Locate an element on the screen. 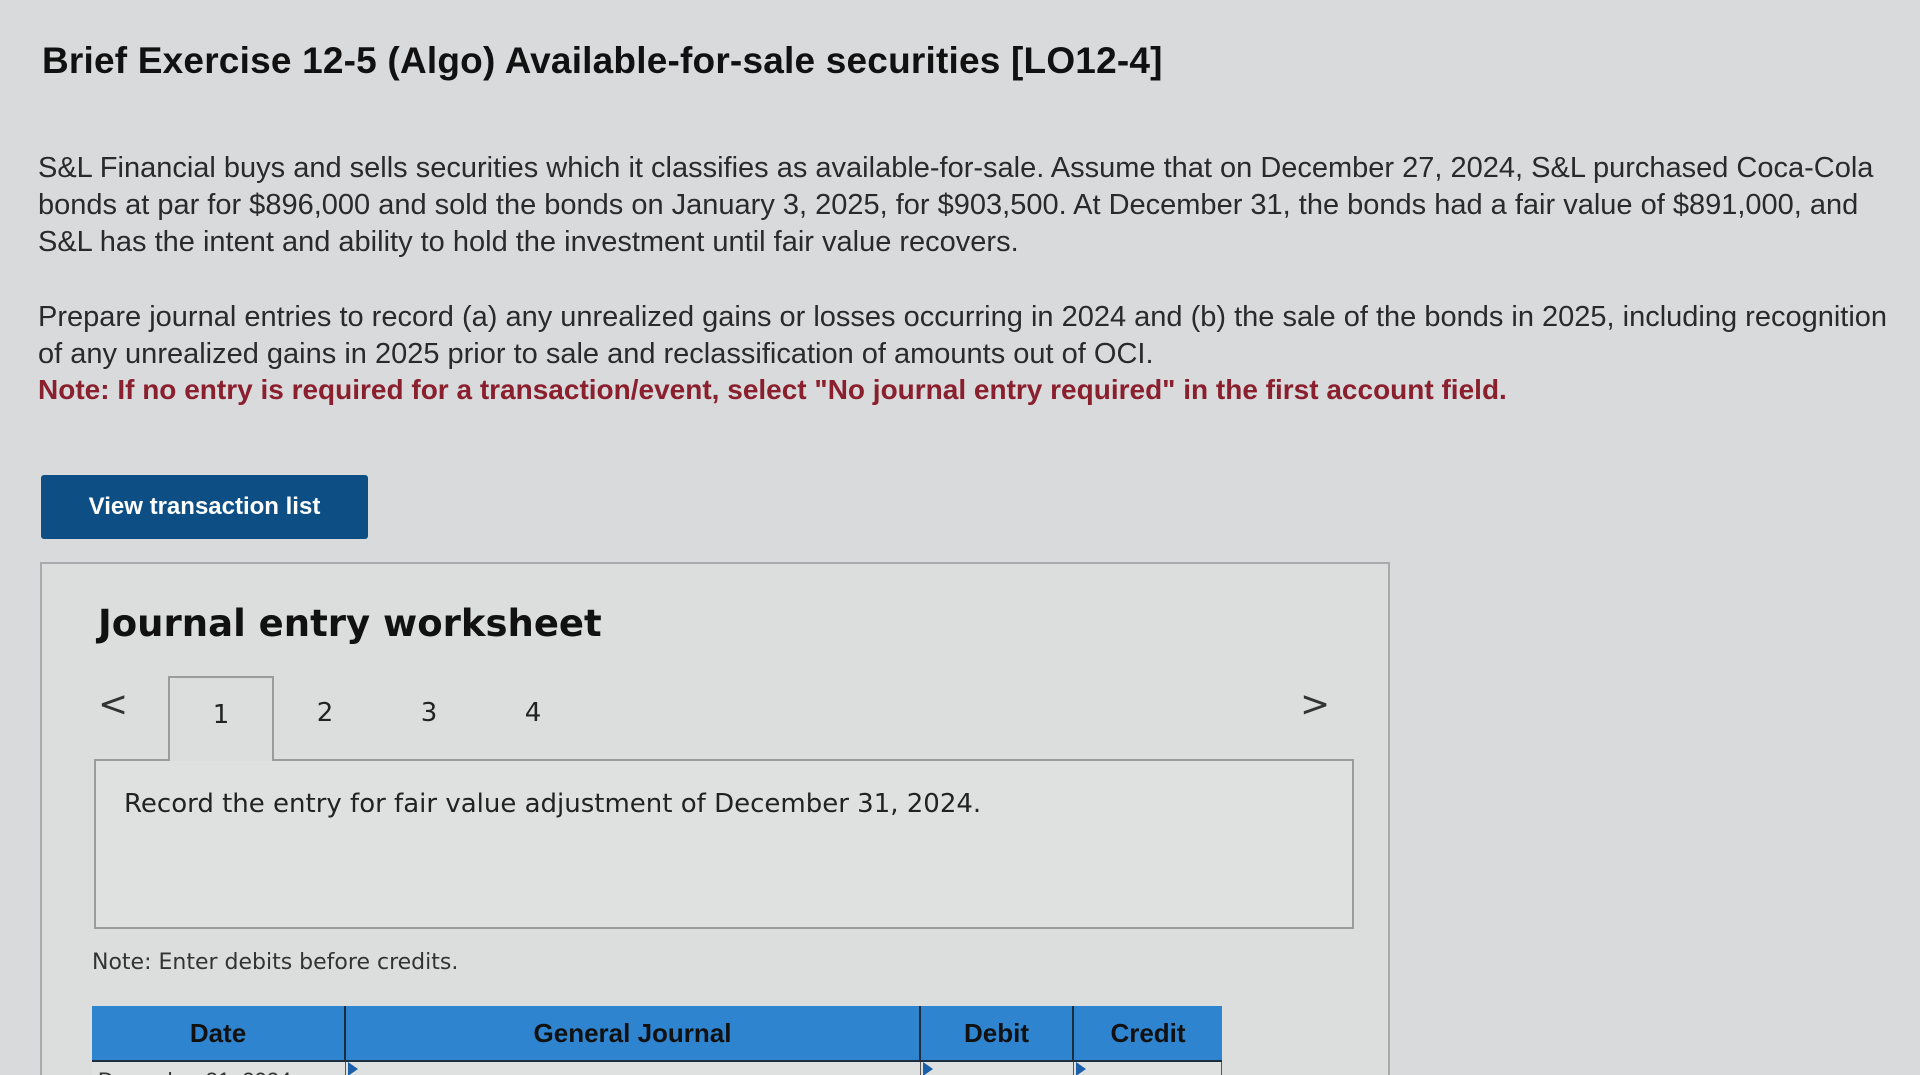  tab-2: 2 is located at coordinates (325, 718).